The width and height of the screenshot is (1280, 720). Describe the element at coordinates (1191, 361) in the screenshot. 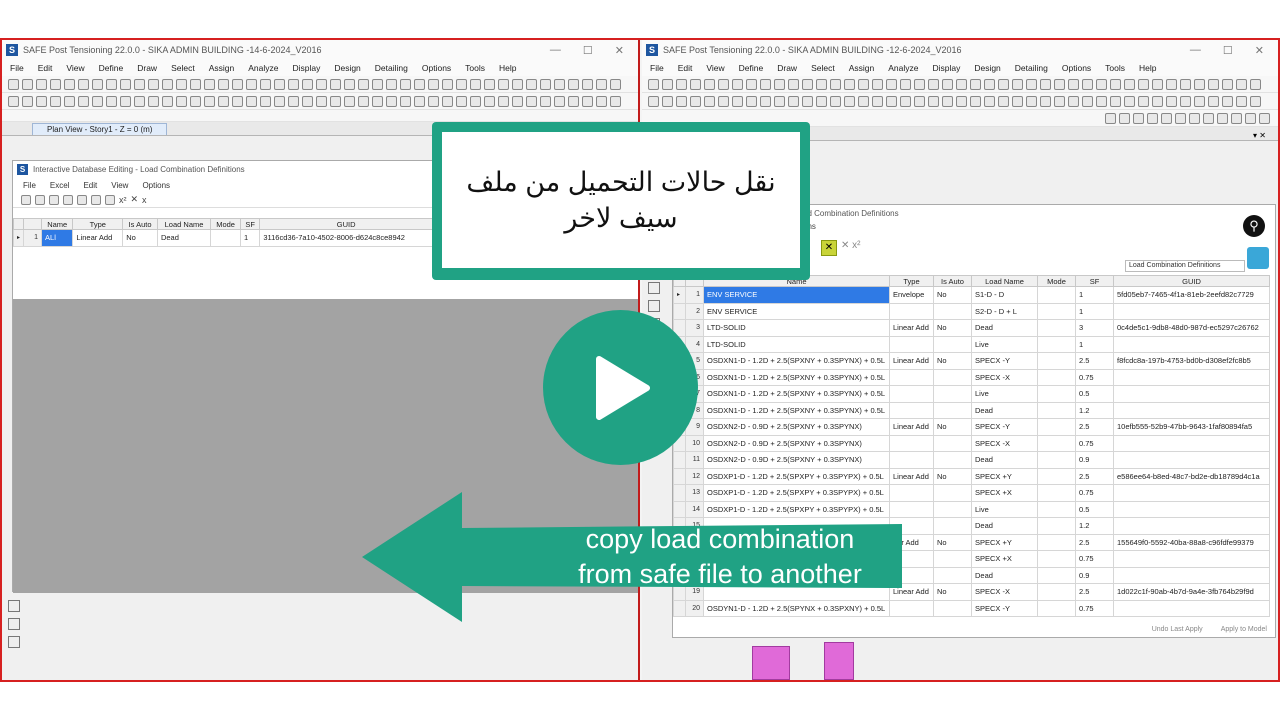

I see `cell-guid: f8fcdc8a-197b-4753-bd0b-d308ef2fc8b5` at that location.